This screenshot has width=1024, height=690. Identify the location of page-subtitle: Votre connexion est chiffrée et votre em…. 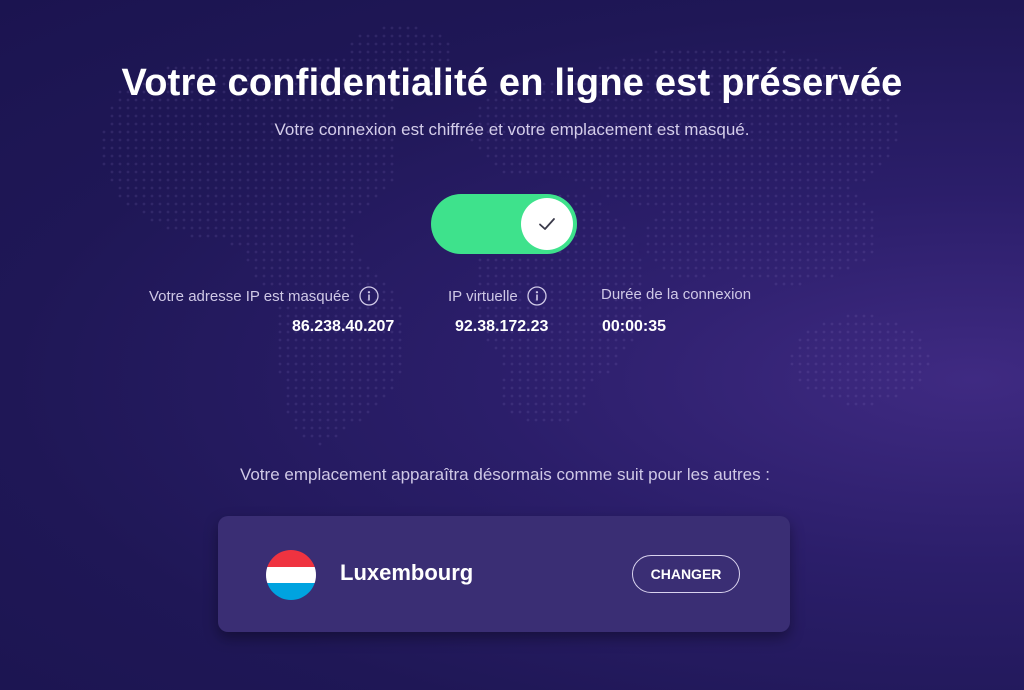
(512, 129).